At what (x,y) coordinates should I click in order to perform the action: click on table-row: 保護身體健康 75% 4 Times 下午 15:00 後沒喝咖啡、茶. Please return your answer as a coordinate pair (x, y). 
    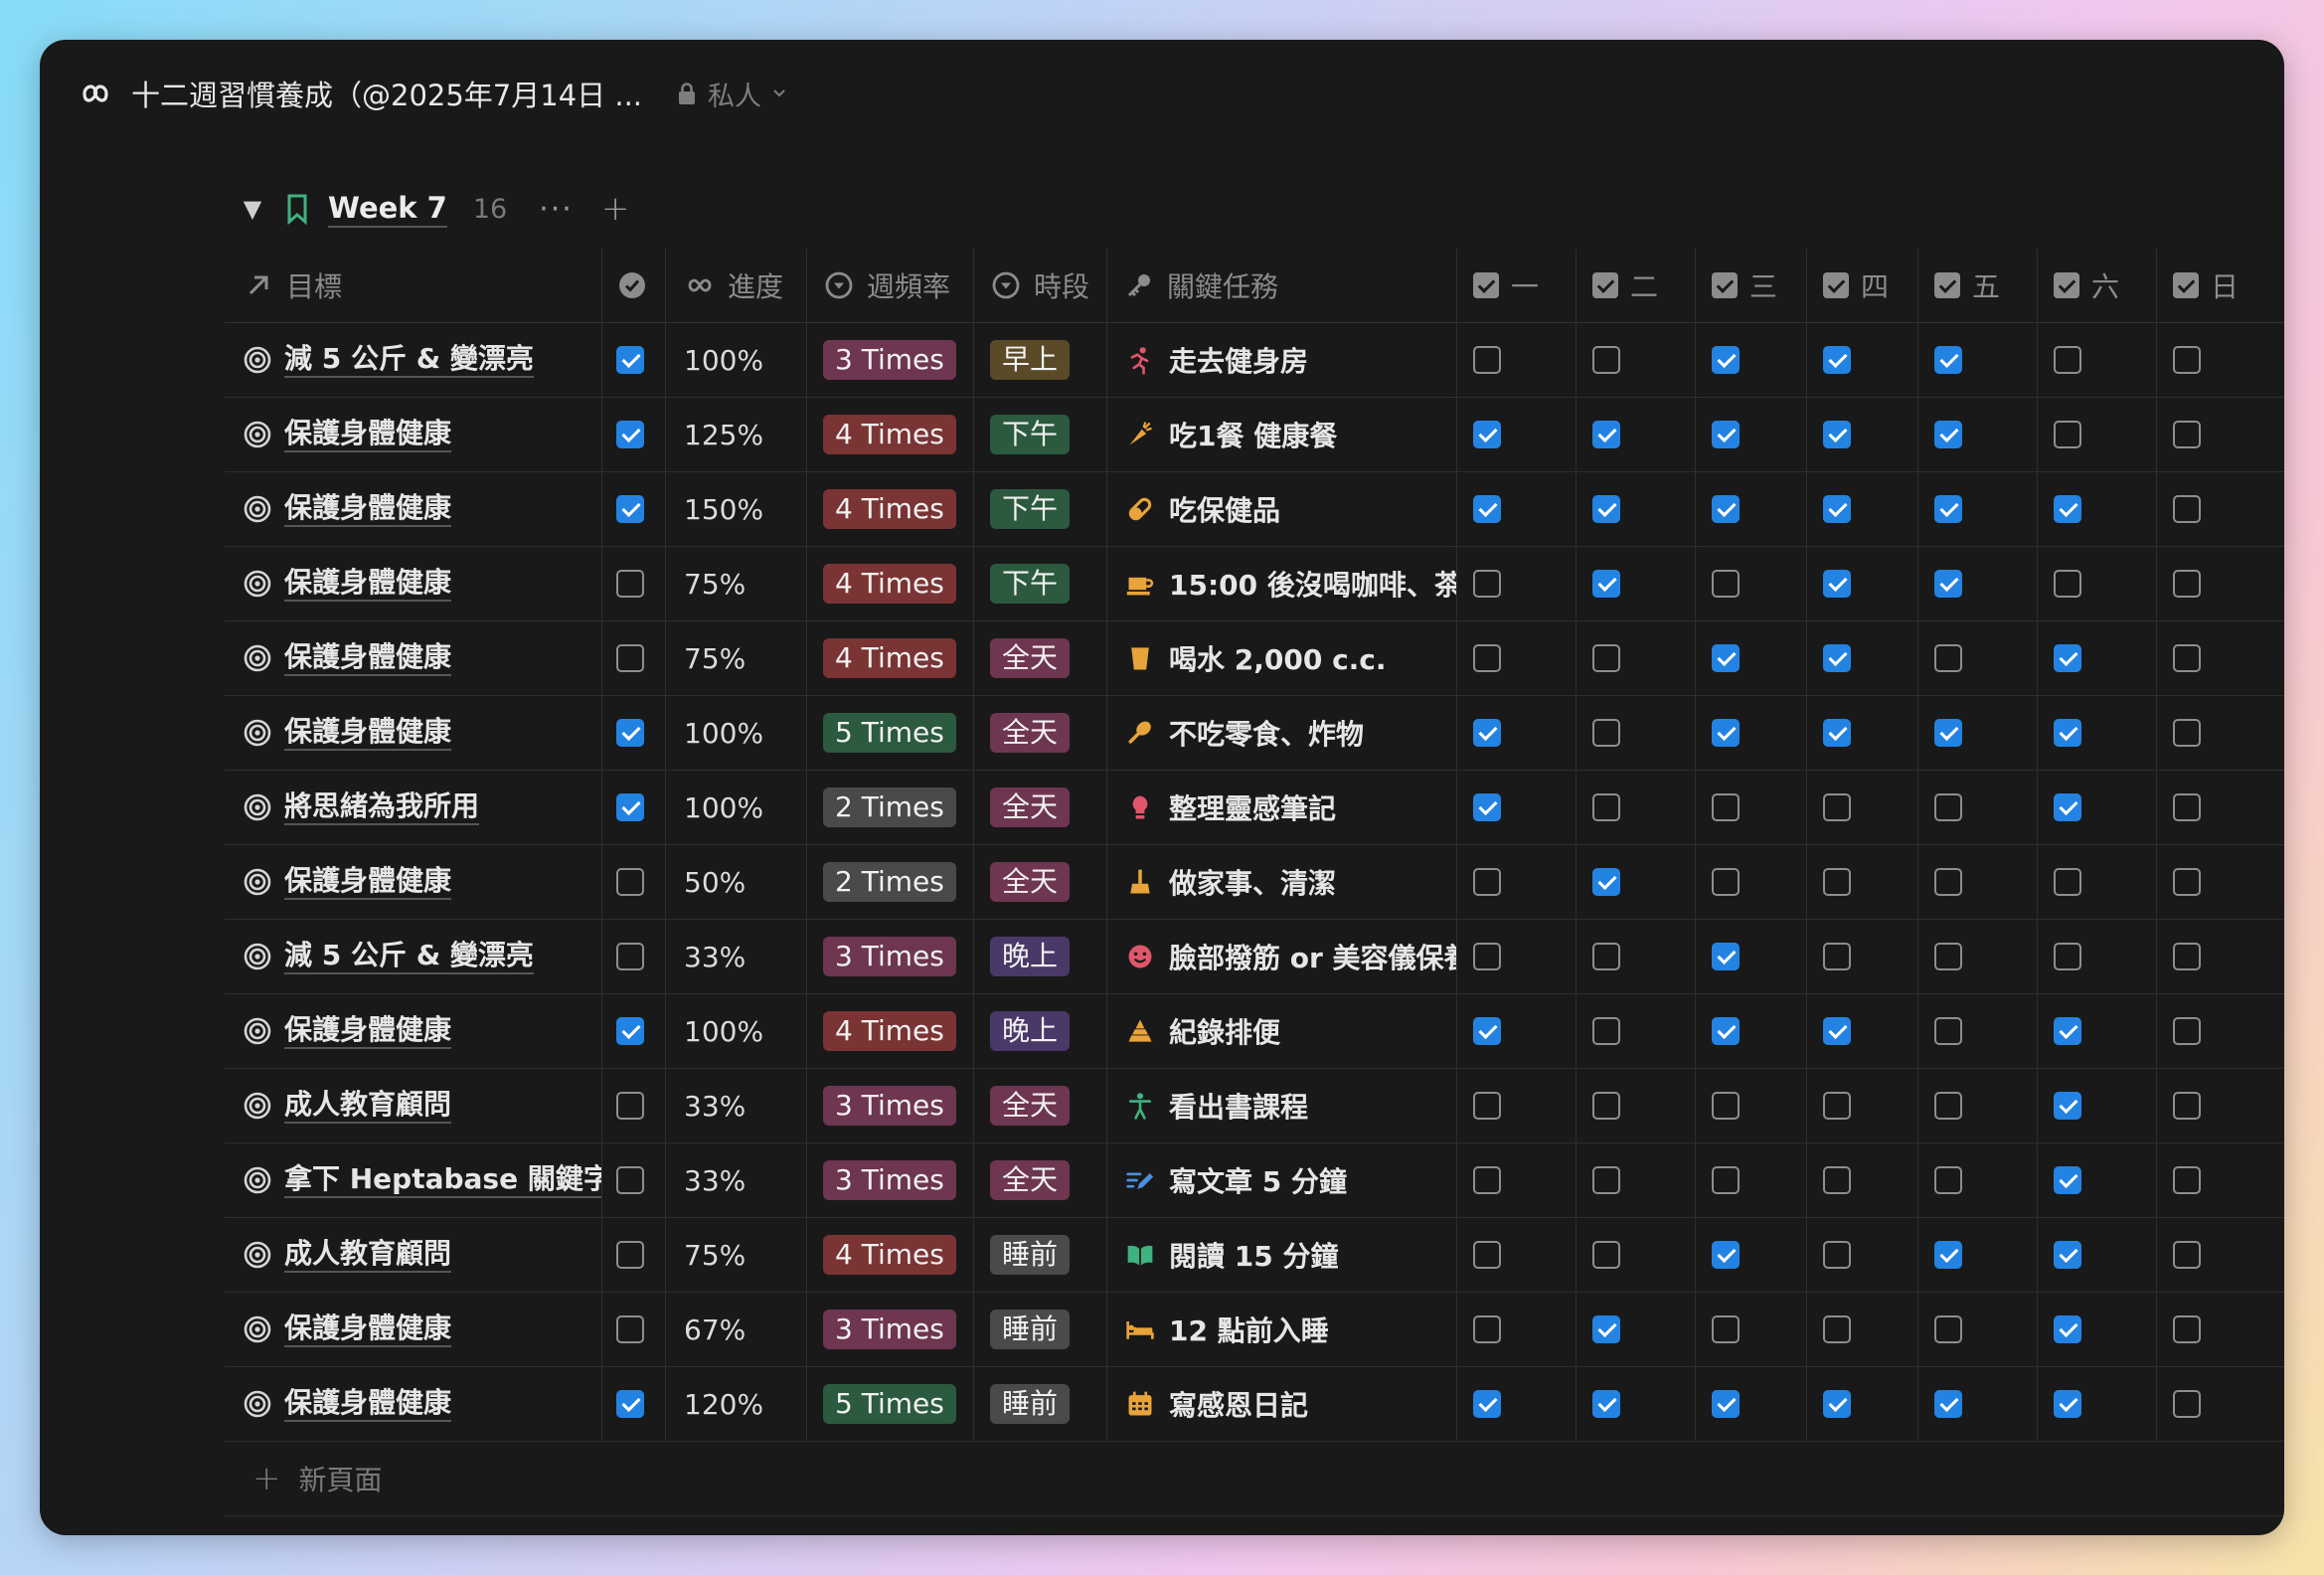
    Looking at the image, I should click on (1254, 584).